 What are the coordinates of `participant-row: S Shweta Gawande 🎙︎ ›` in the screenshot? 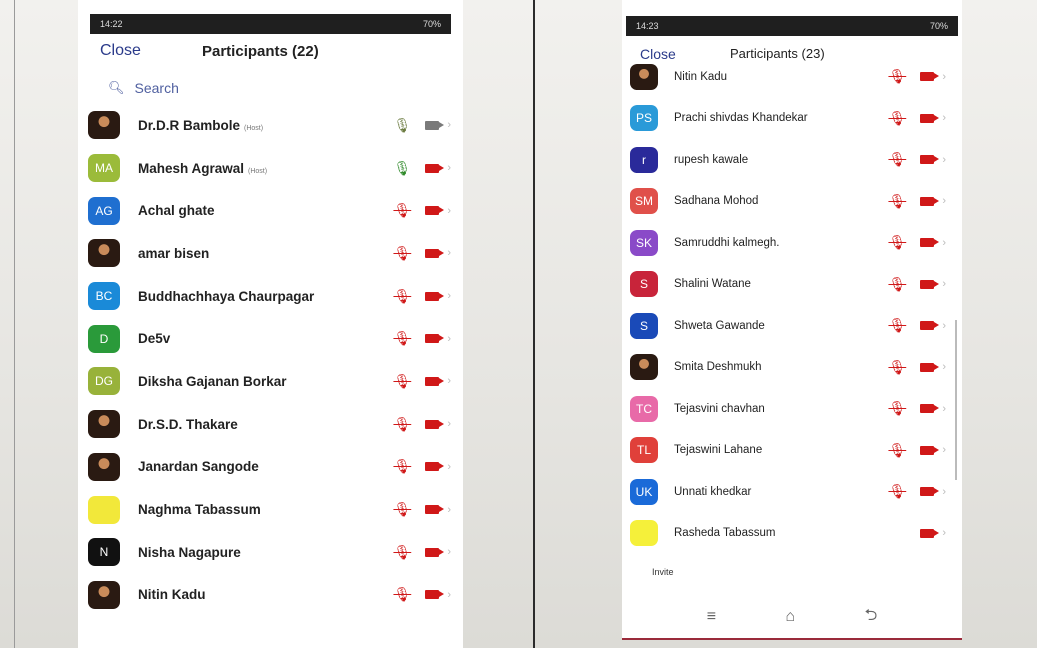 It's located at (792, 326).